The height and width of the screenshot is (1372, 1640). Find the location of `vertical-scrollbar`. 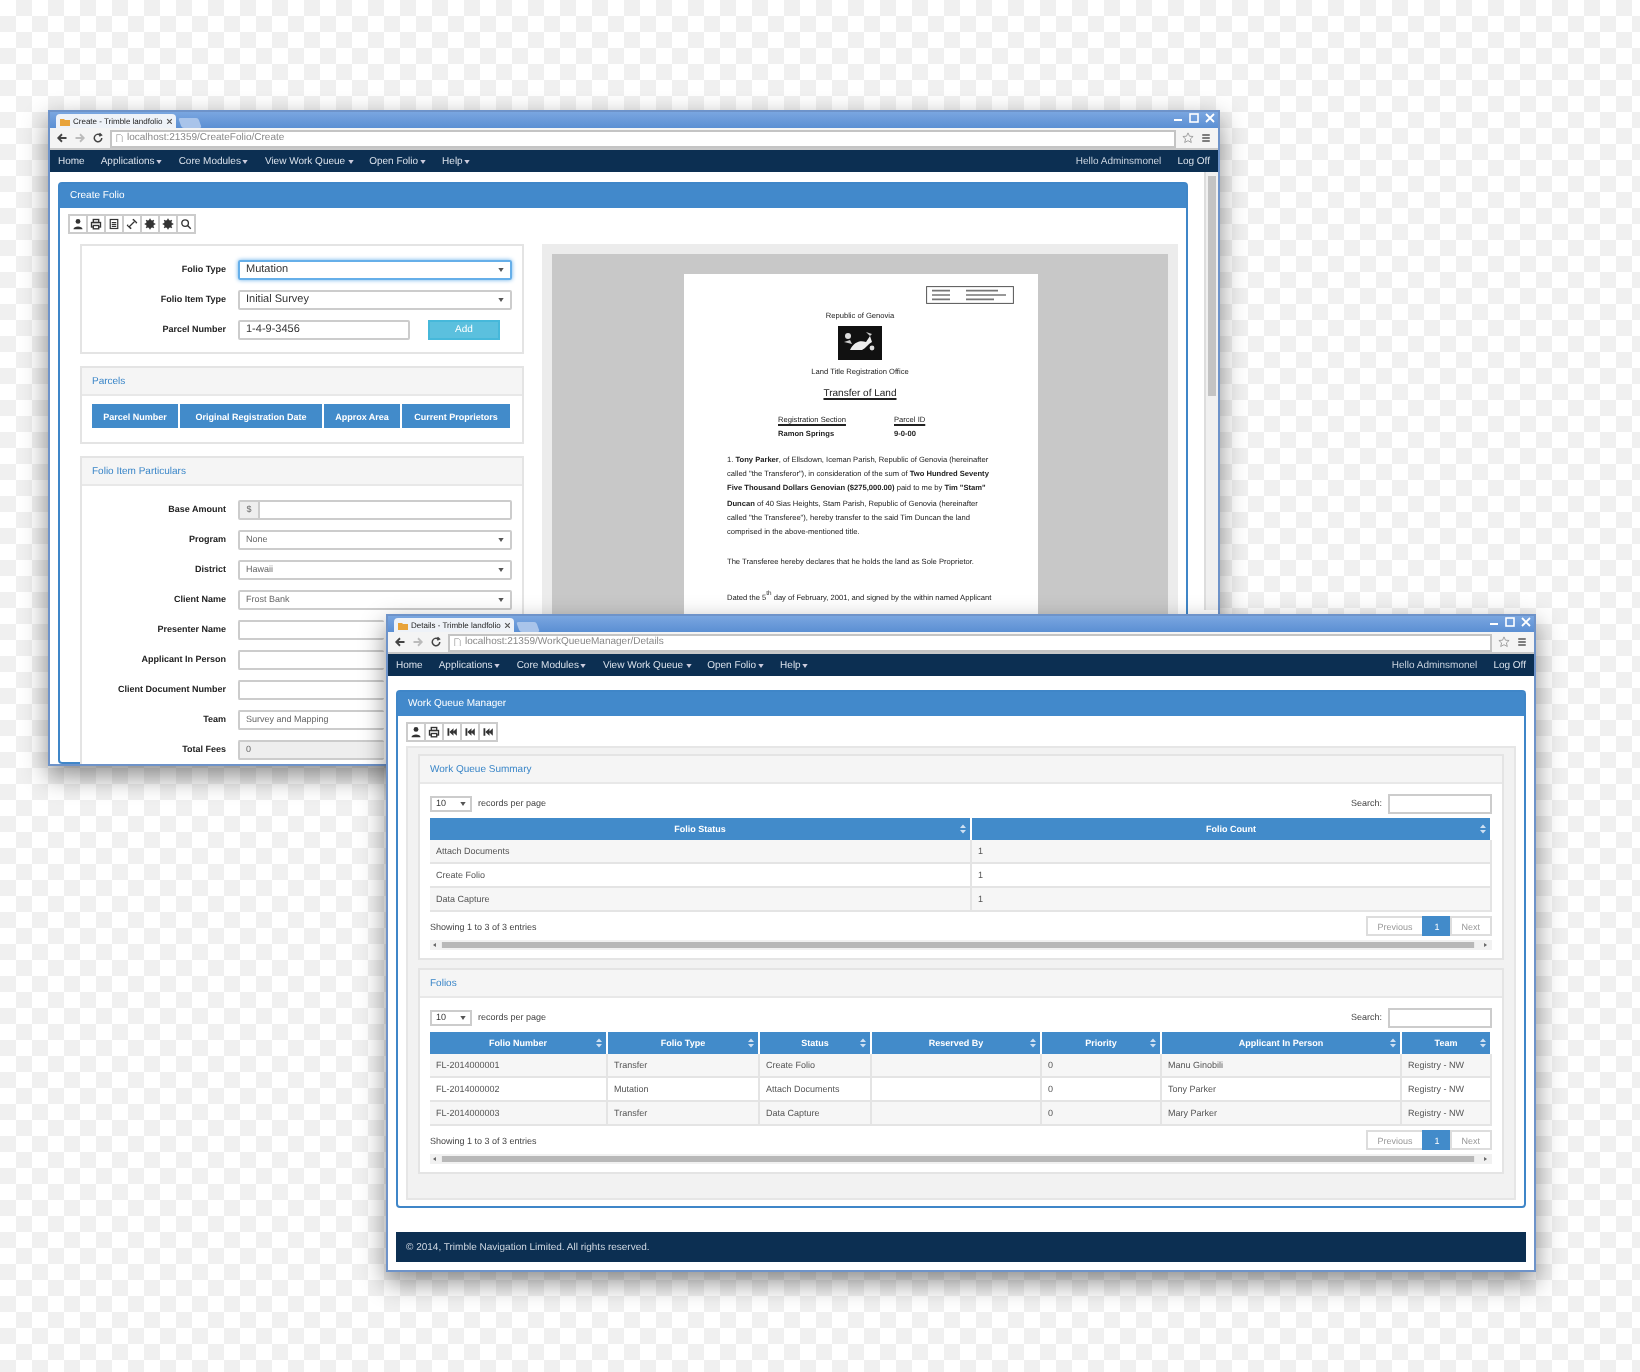

vertical-scrollbar is located at coordinates (1211, 391).